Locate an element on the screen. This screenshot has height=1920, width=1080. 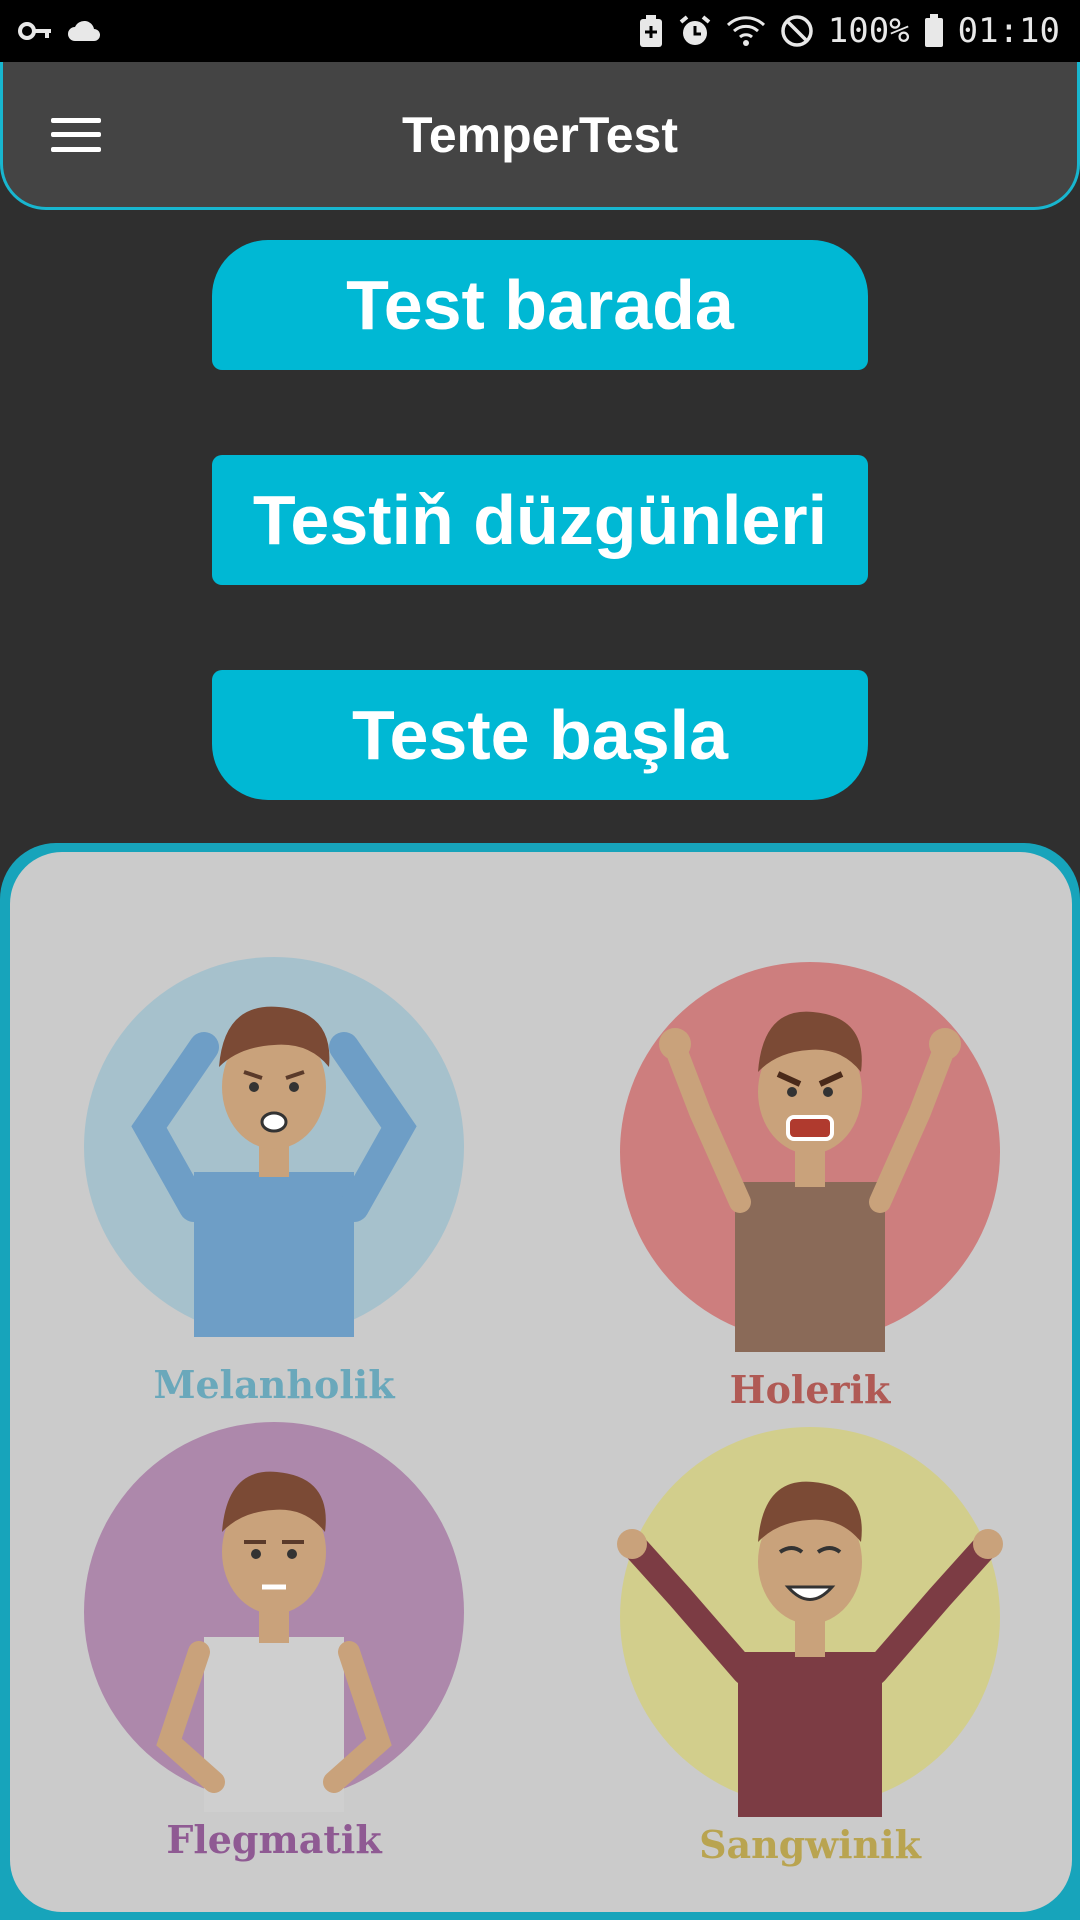
start-test-button: Teste başla is located at coordinates (540, 735).